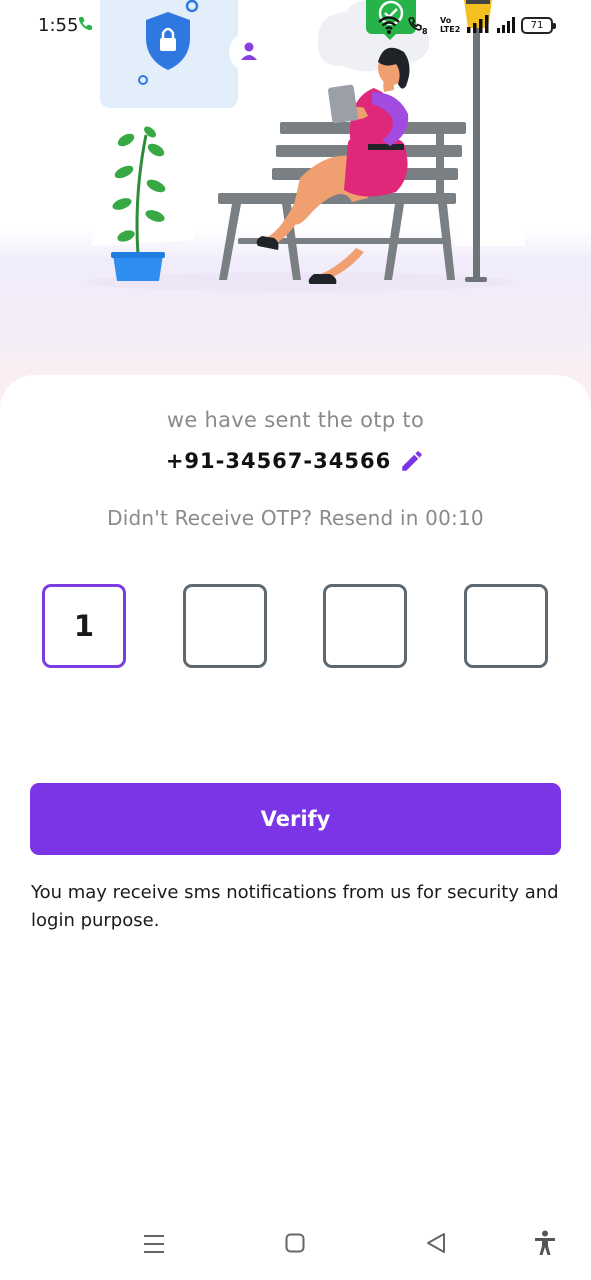  Describe the element at coordinates (154, 1244) in the screenshot. I see `menu-icon` at that location.